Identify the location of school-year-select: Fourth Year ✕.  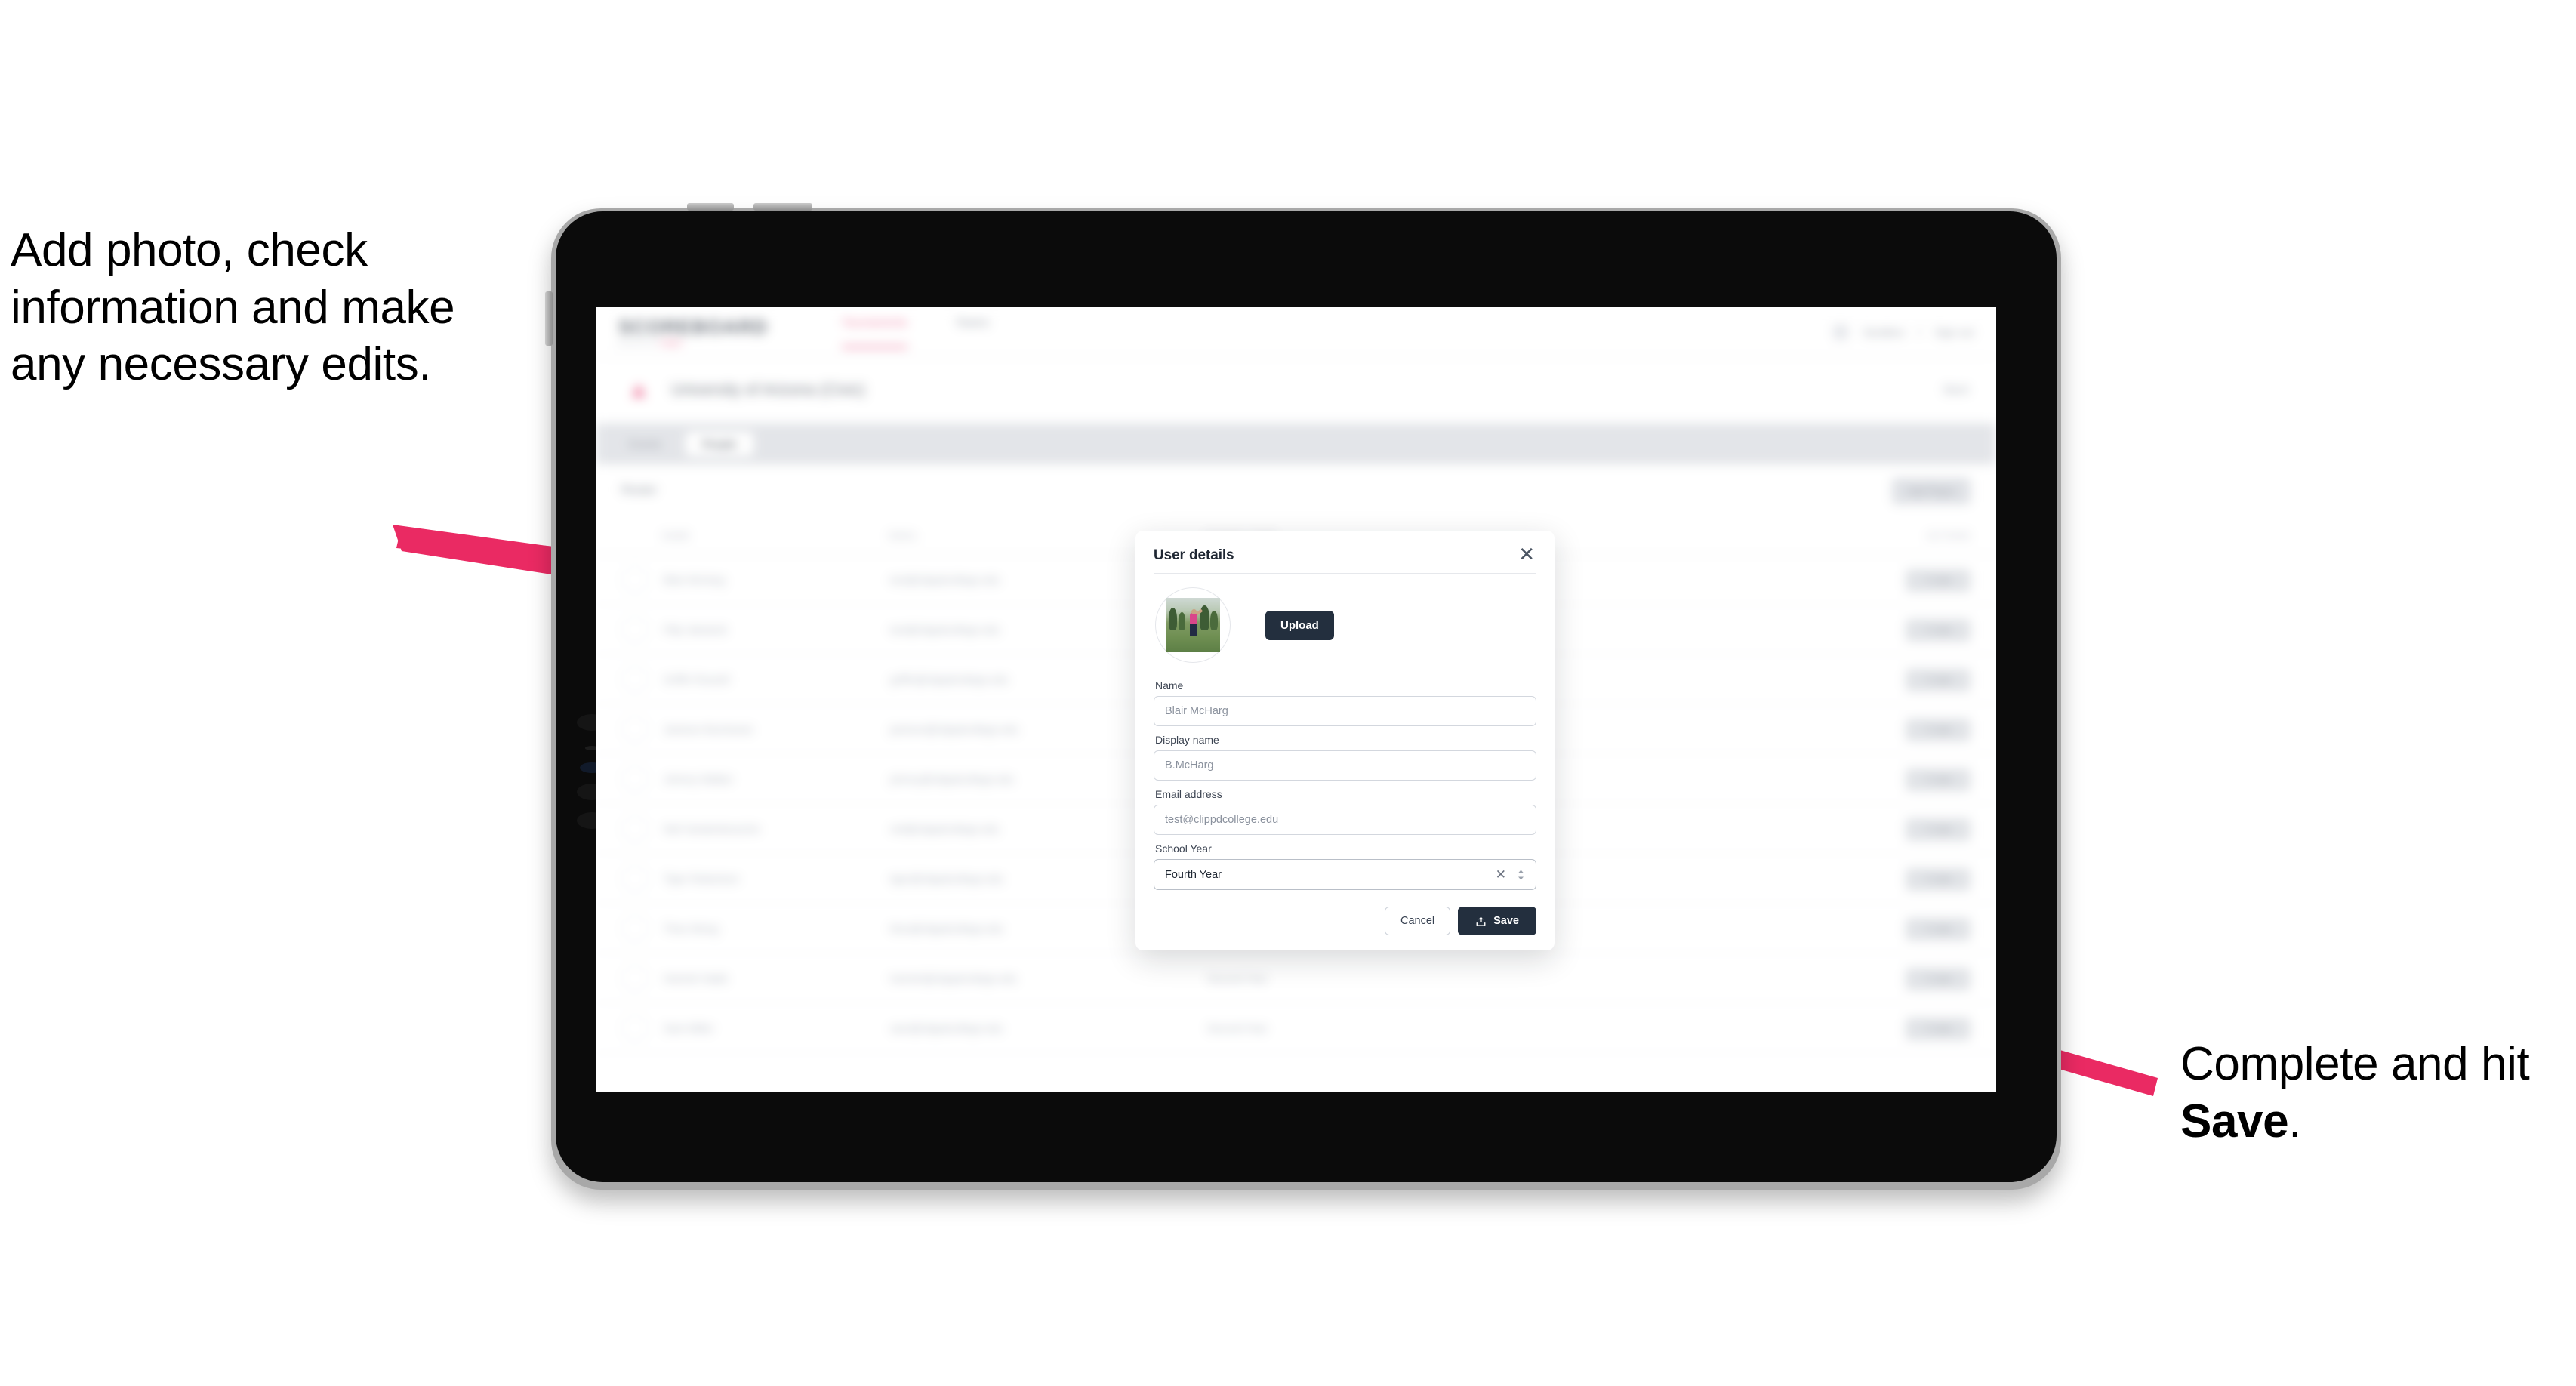
(1345, 874).